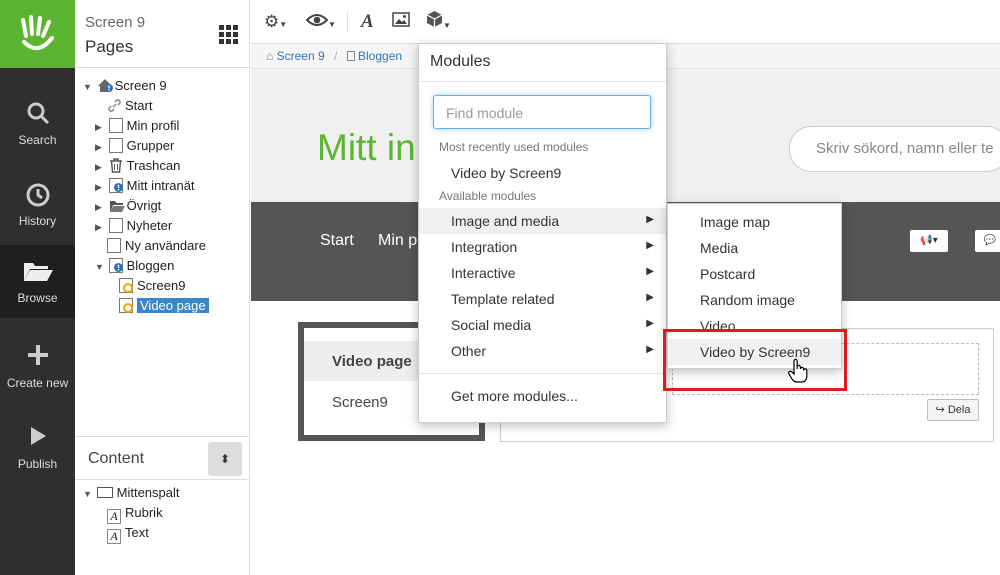 The height and width of the screenshot is (575, 1000). I want to click on text-format-icon: A, so click(367, 22).